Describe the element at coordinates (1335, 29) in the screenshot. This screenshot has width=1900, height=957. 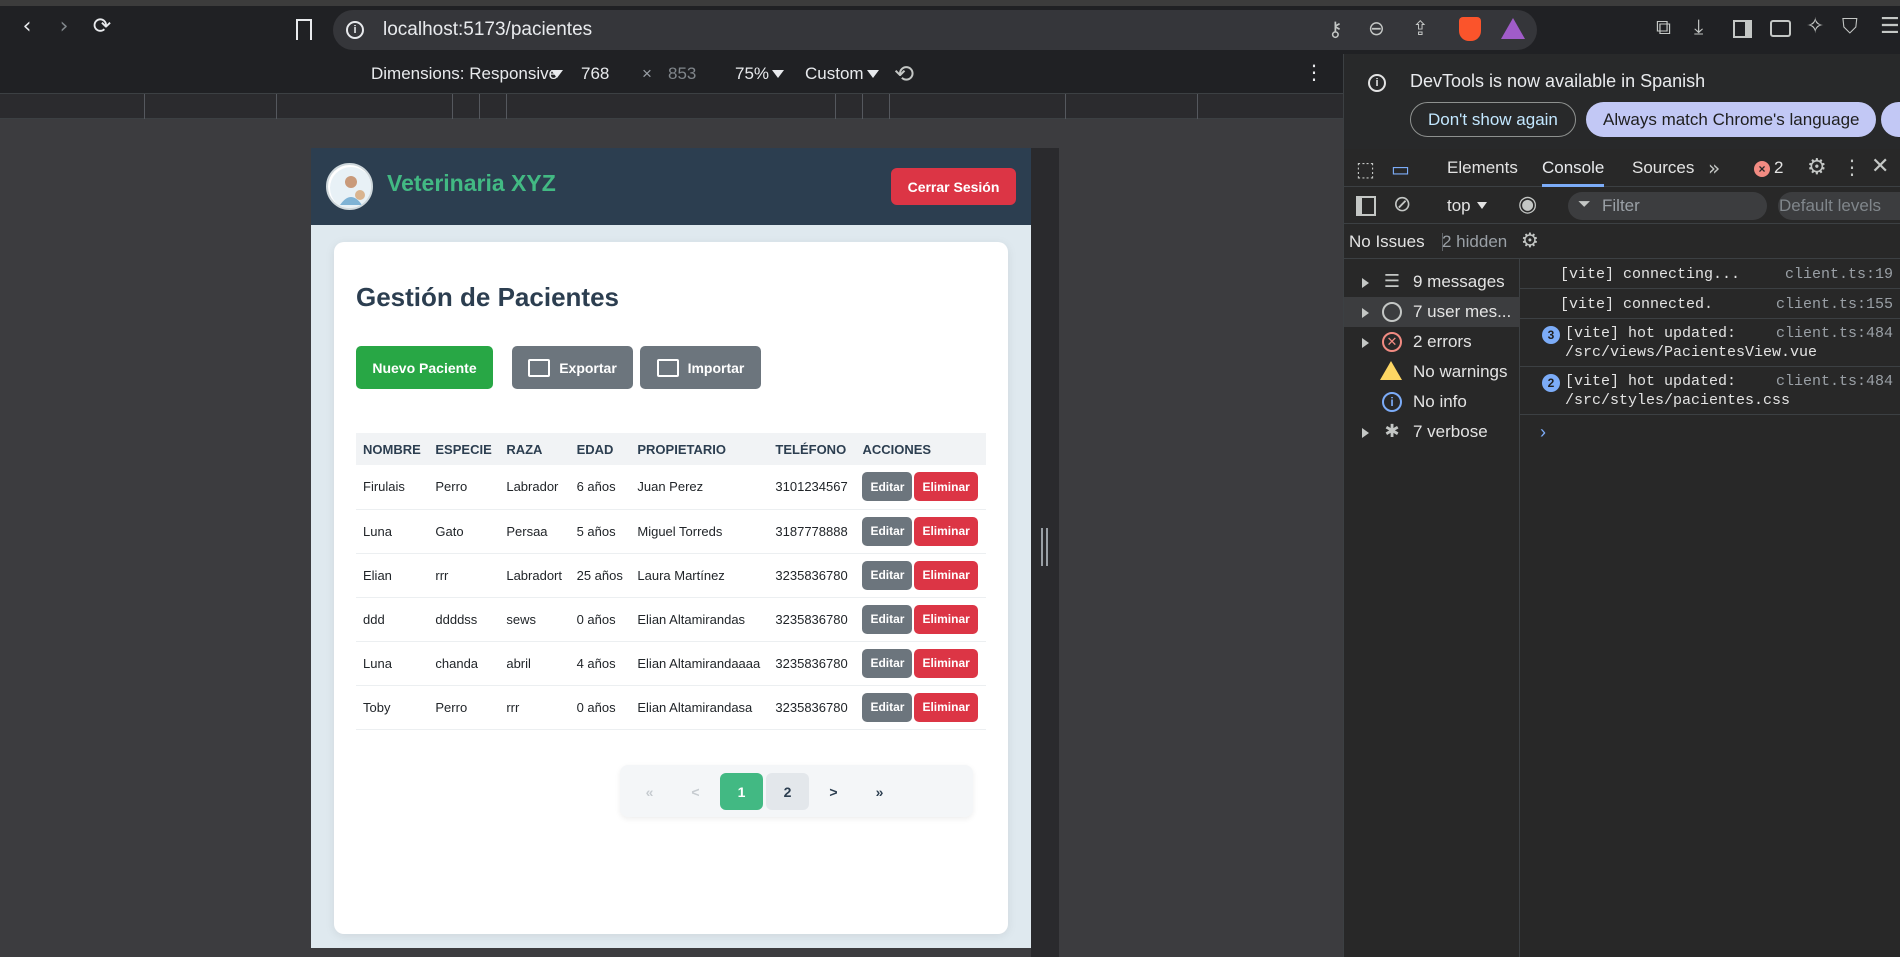
I see `key-icon: ⚷` at that location.